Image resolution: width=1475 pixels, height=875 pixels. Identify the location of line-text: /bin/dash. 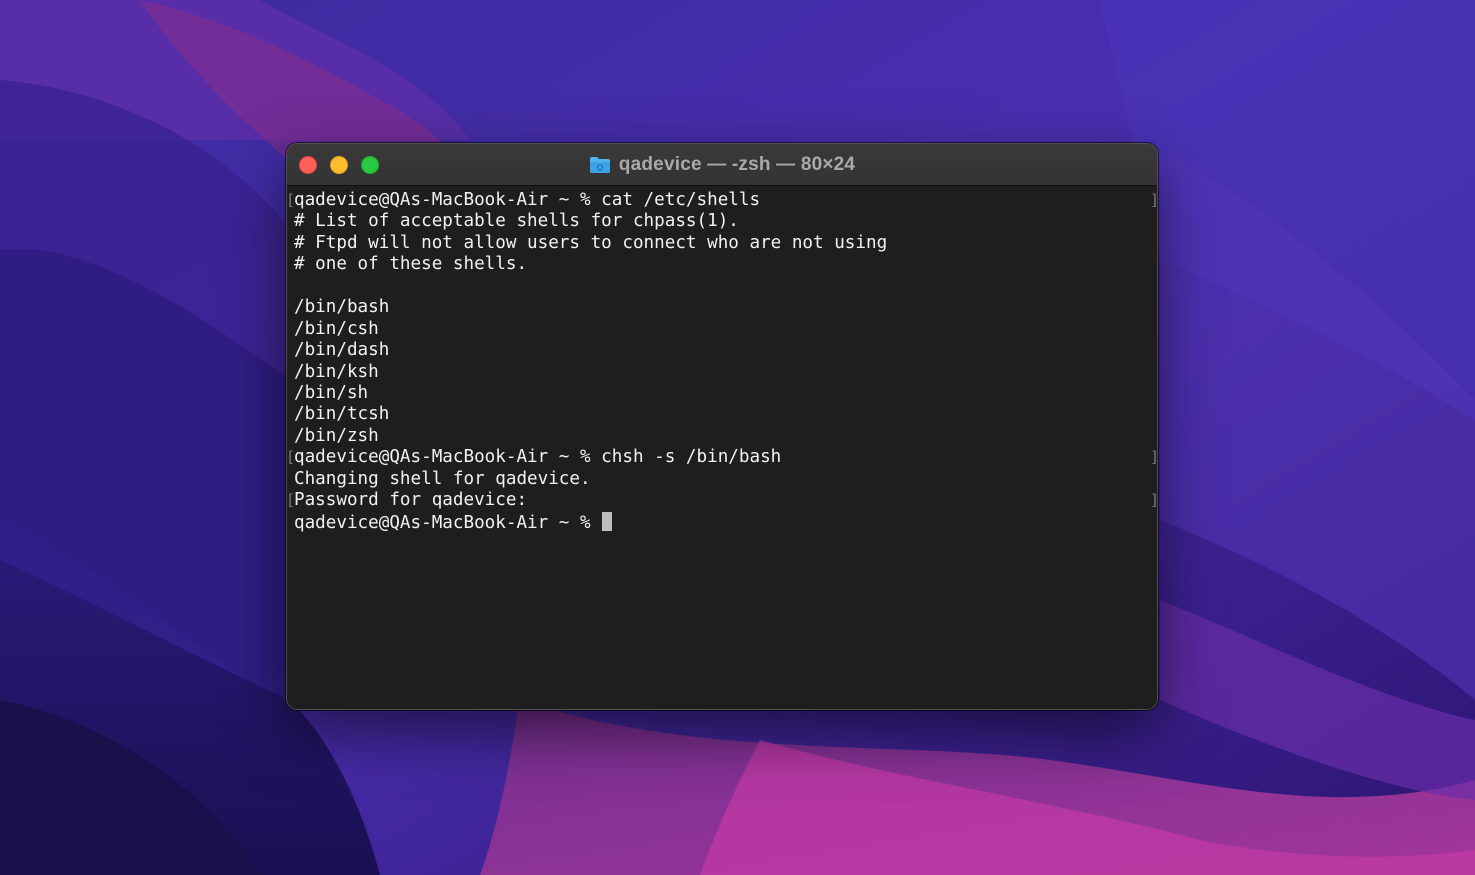
(342, 350).